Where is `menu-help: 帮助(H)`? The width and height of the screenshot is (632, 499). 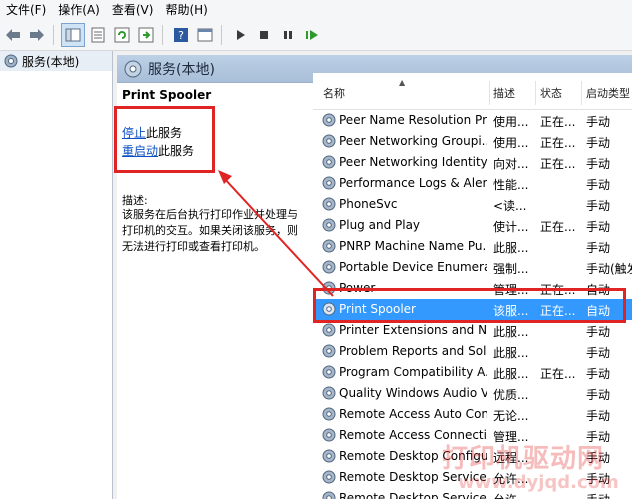 menu-help: 帮助(H) is located at coordinates (186, 10).